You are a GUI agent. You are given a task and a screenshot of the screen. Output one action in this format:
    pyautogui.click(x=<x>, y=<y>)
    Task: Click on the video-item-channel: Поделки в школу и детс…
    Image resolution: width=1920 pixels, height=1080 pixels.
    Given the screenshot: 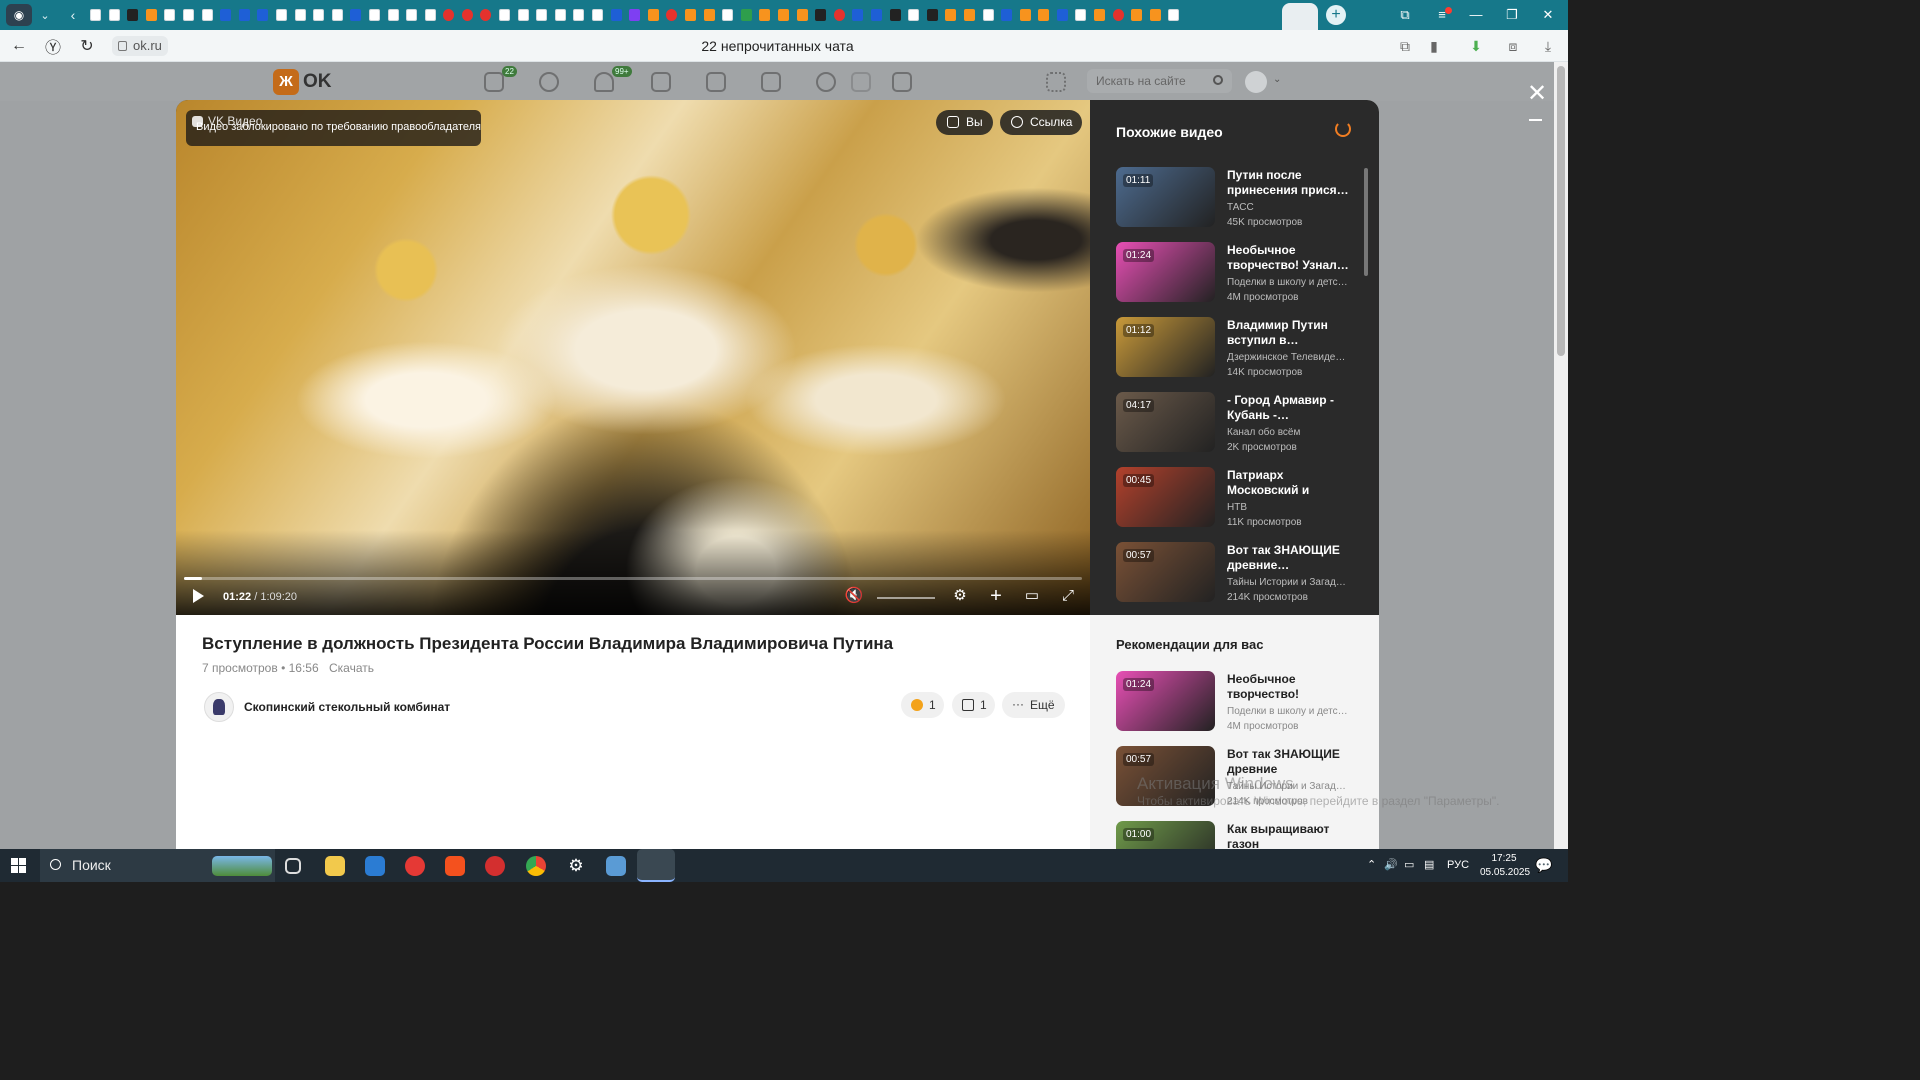 What is the action you would take?
    pyautogui.click(x=1288, y=282)
    